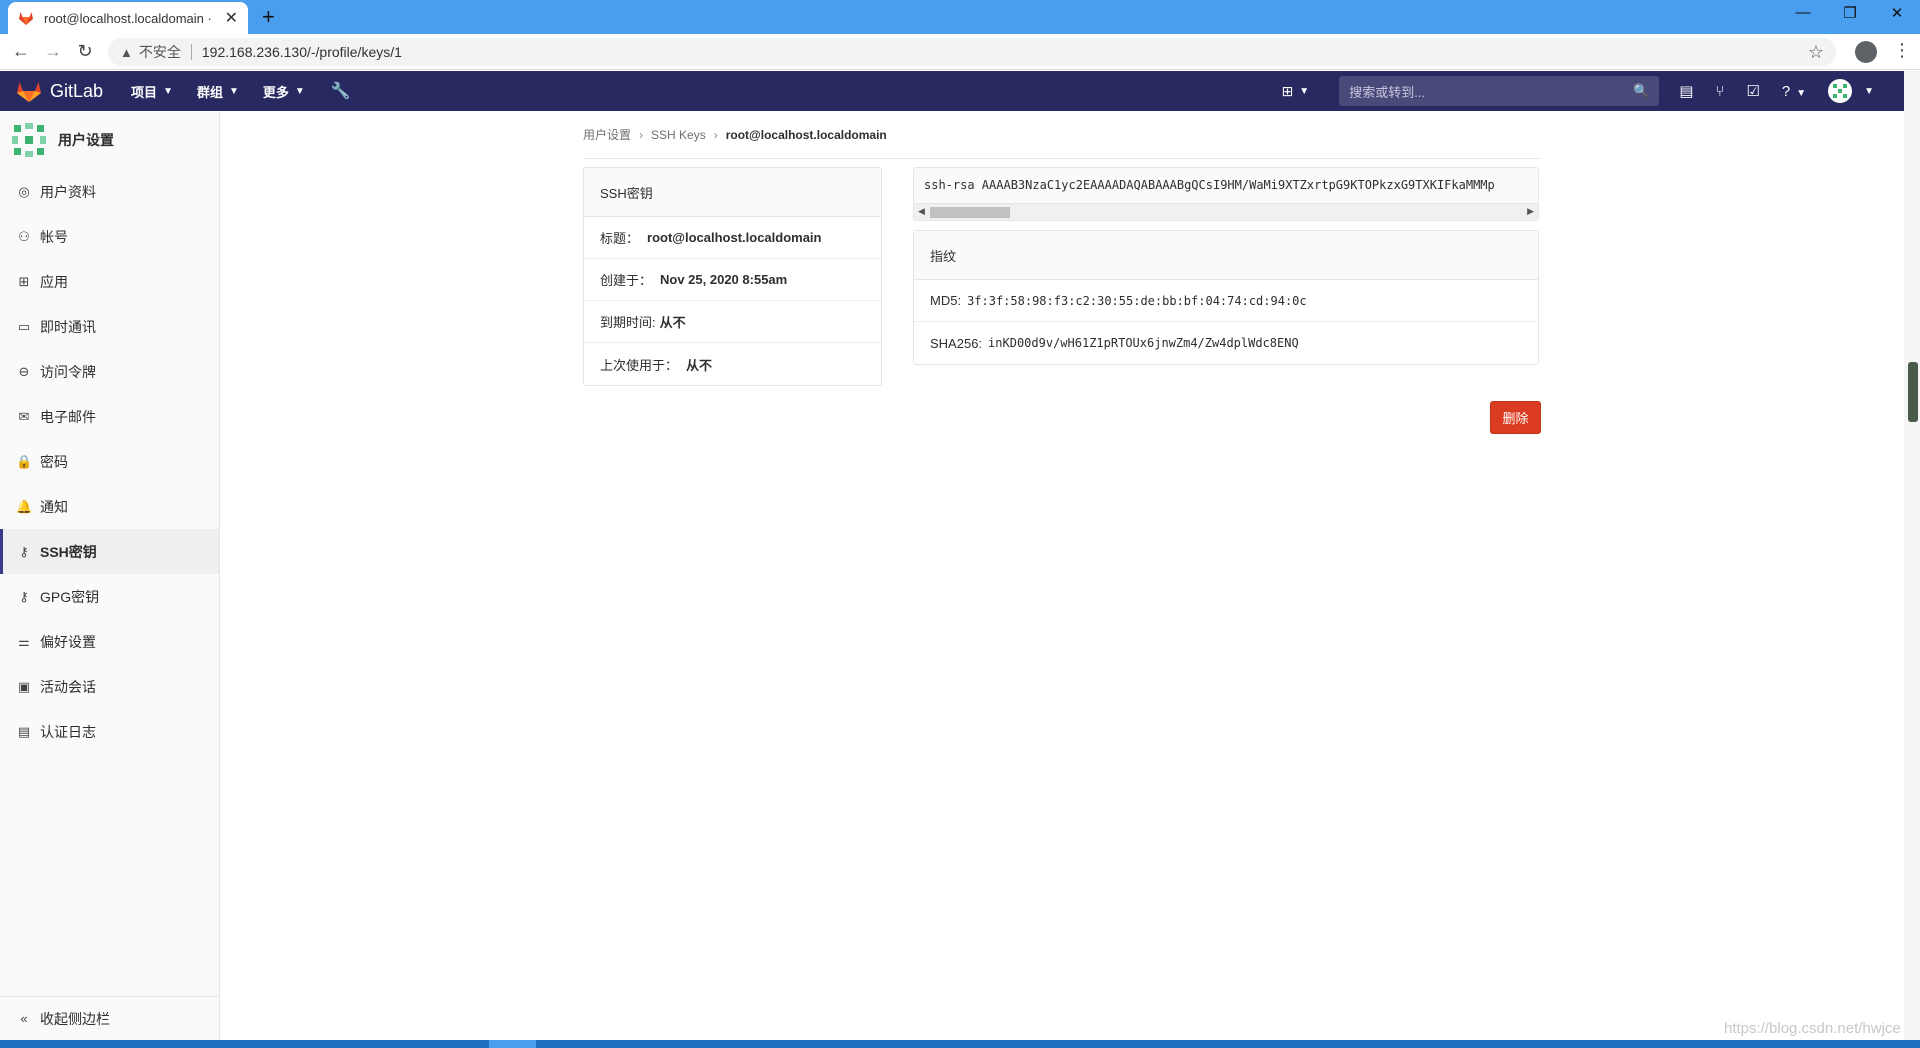  Describe the element at coordinates (1794, 91) in the screenshot. I see `help-icon: ? ▼` at that location.